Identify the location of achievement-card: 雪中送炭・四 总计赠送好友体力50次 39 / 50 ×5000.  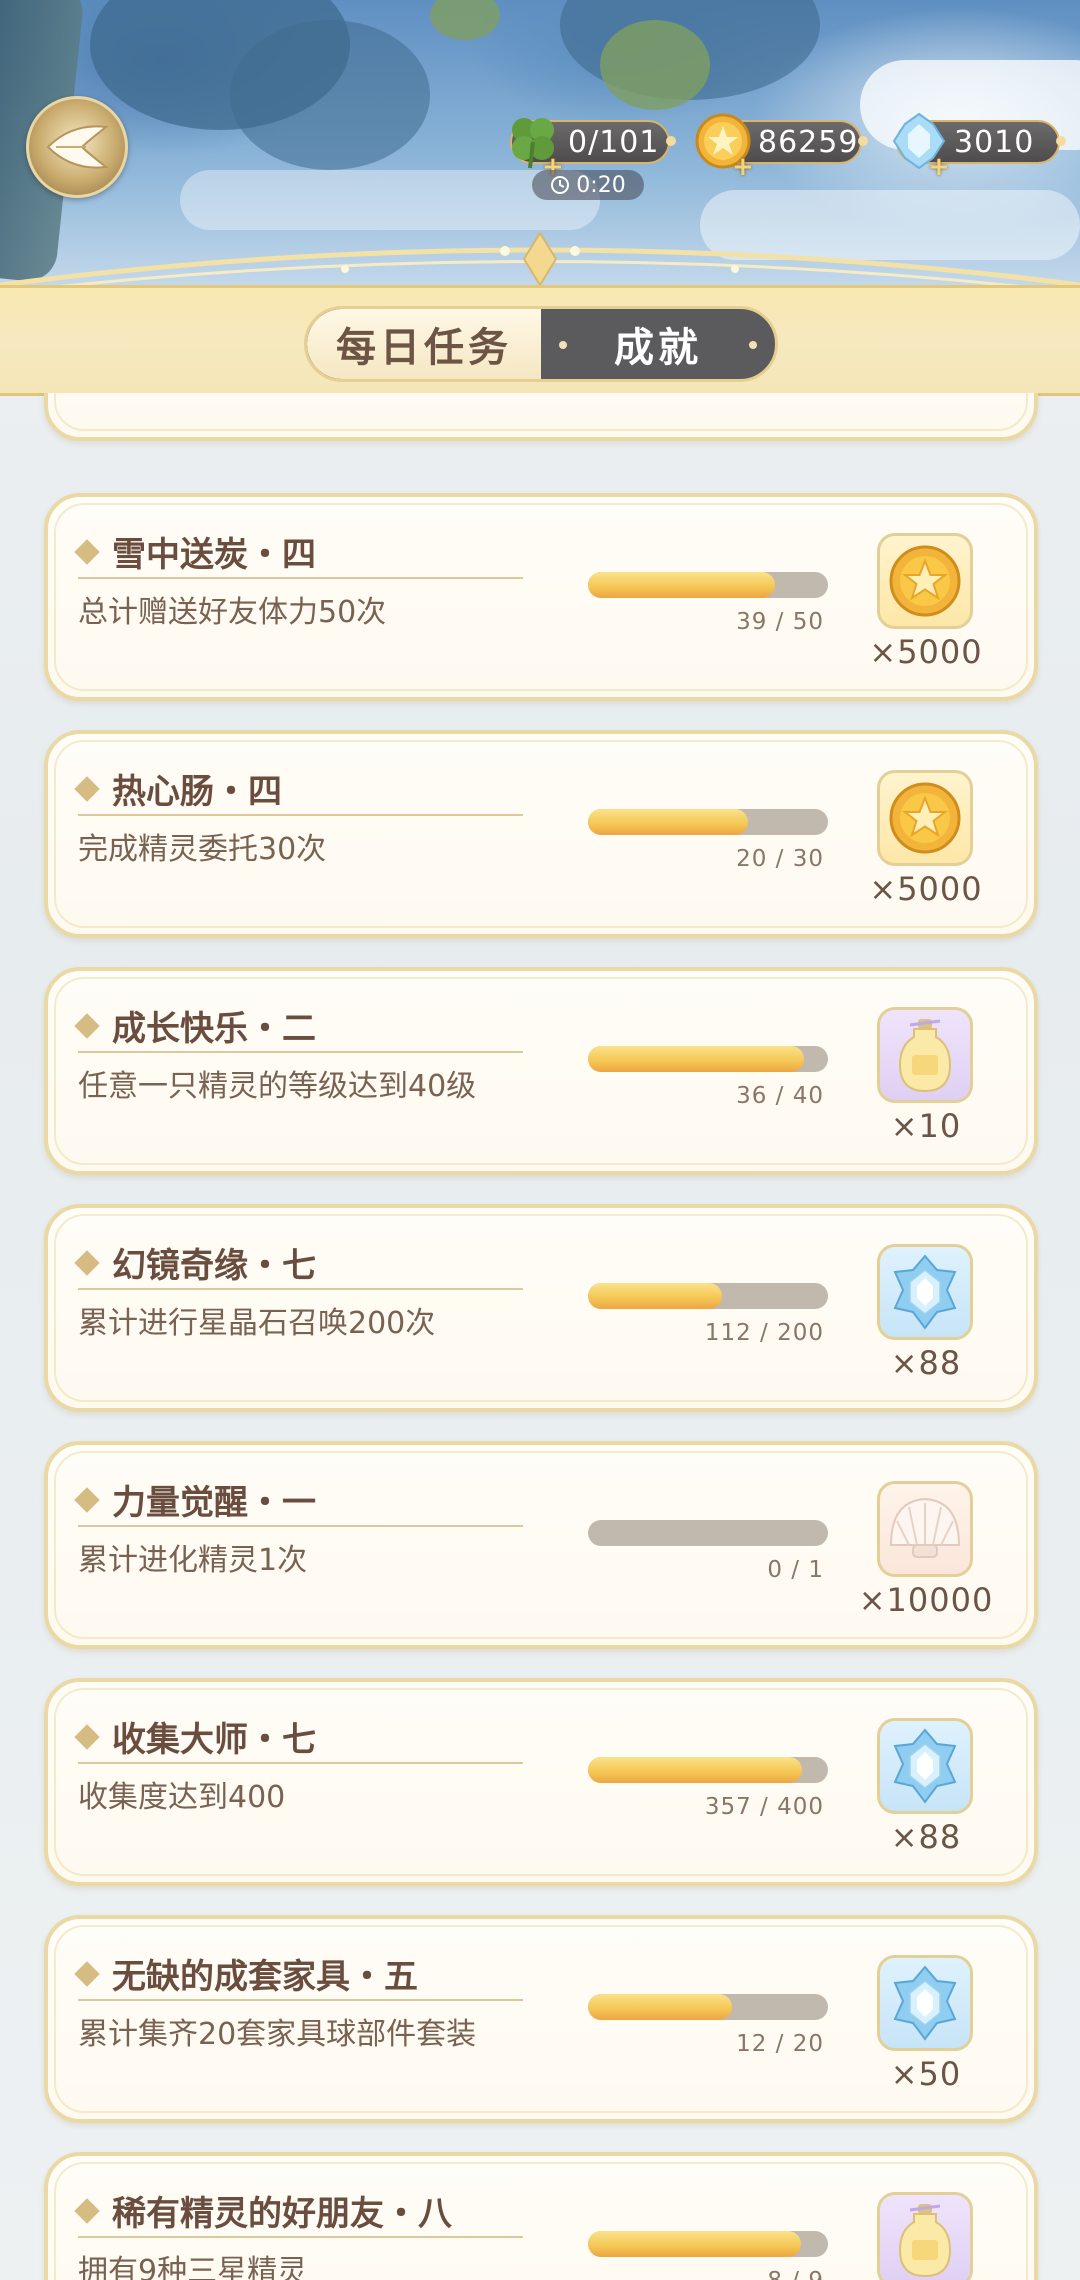
(541, 597).